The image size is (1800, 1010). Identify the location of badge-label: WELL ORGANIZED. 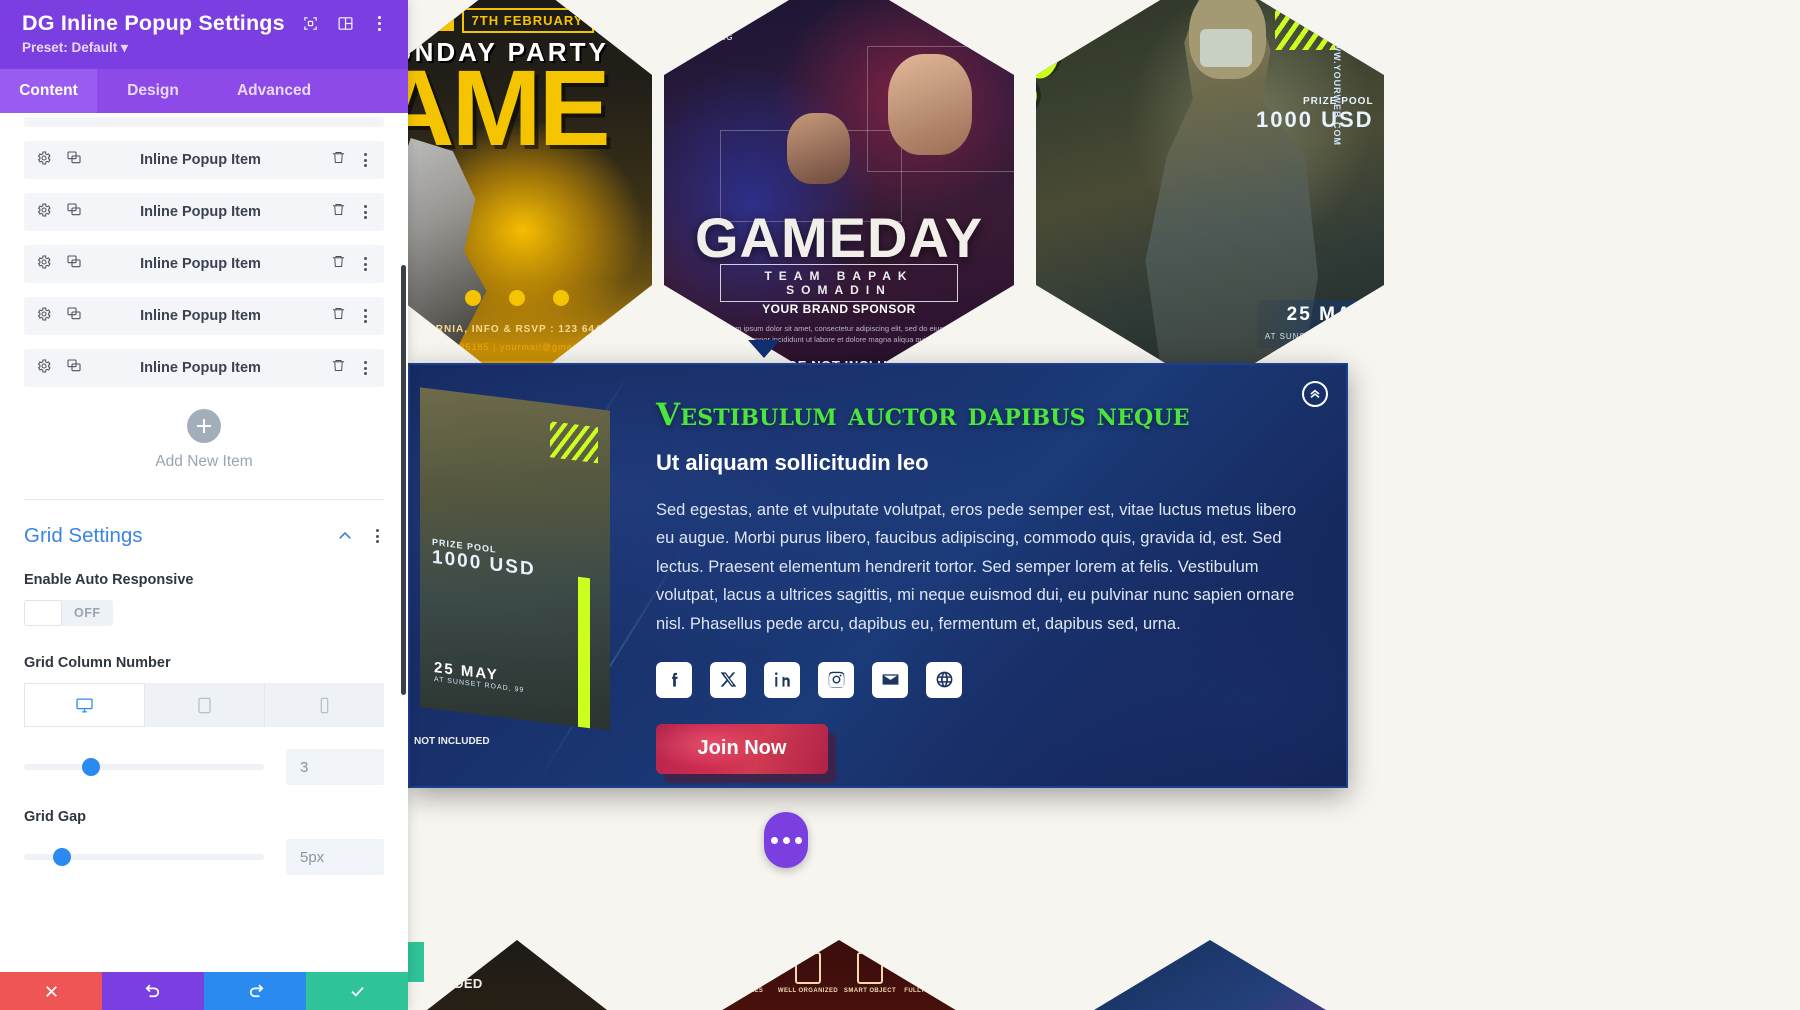
(808, 991).